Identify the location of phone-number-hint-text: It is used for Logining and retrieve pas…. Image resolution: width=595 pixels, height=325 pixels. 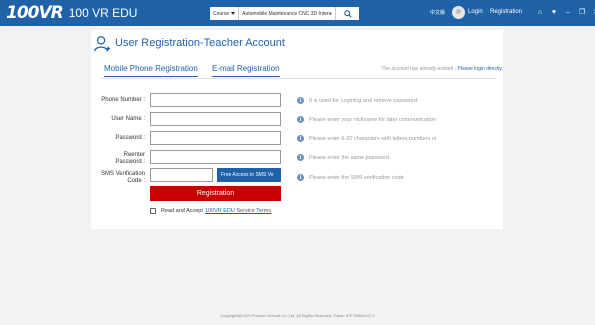
(364, 100).